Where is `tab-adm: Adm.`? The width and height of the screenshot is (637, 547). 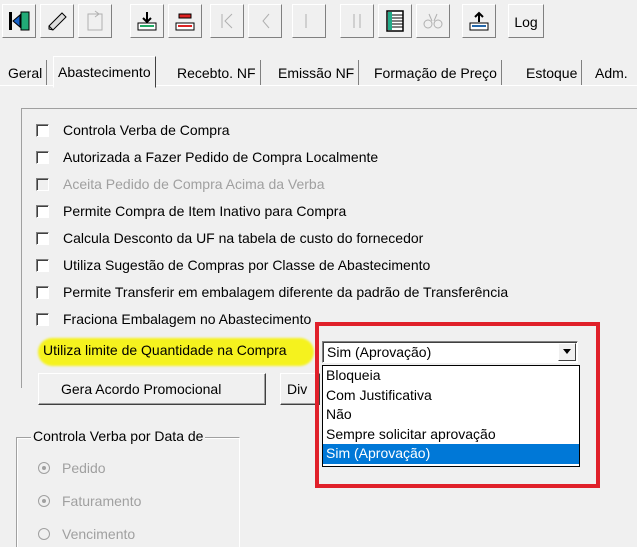 tab-adm: Adm. is located at coordinates (611, 73).